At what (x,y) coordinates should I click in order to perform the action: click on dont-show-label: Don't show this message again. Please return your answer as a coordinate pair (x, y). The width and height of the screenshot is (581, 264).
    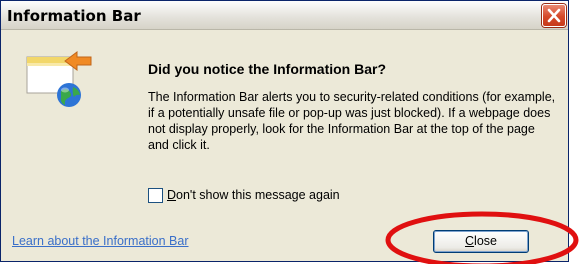
    Looking at the image, I should click on (253, 195).